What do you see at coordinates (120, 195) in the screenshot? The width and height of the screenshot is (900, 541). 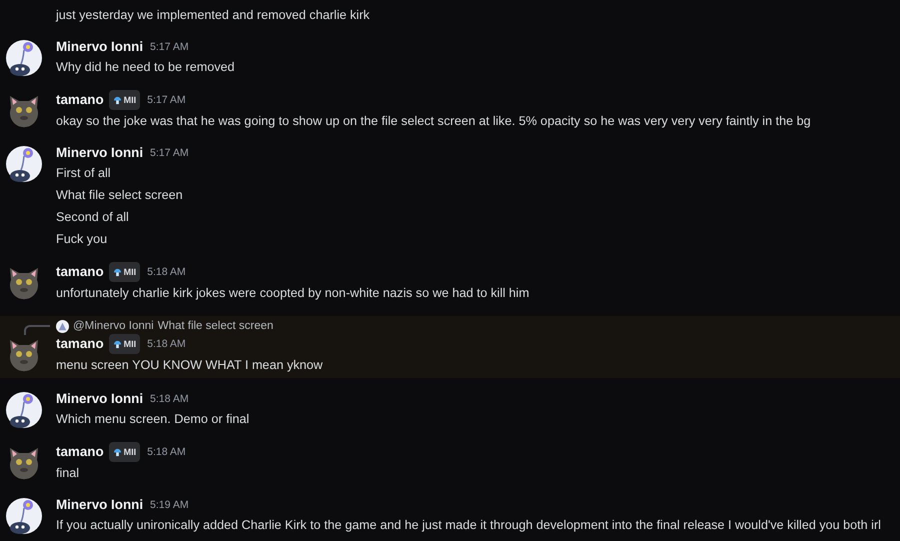 I see `message-text: What file select screen` at bounding box center [120, 195].